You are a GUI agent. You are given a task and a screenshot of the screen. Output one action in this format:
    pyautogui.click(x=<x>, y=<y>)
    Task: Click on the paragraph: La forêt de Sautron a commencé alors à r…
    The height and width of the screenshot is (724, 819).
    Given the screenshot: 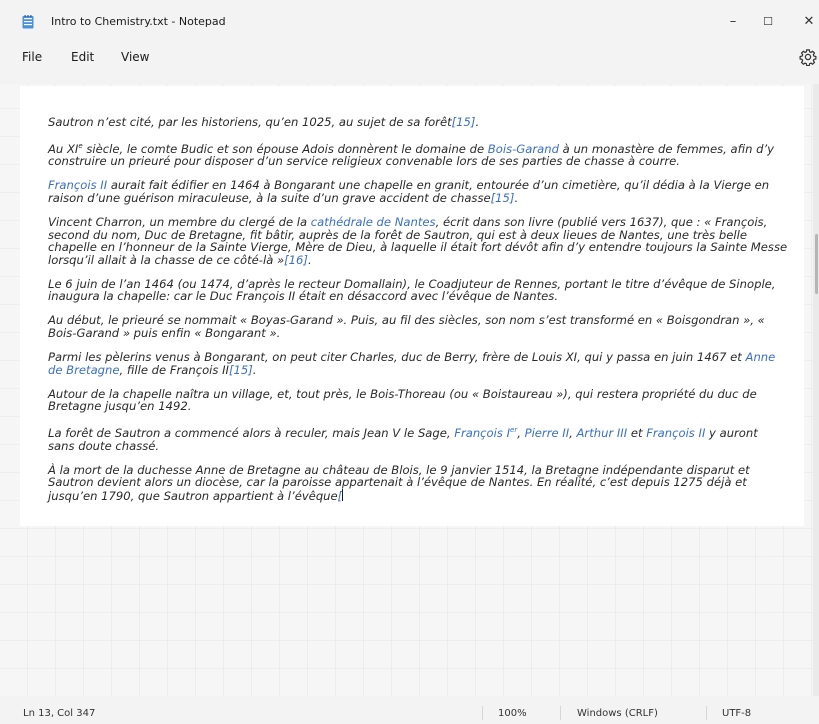 What is the action you would take?
    pyautogui.click(x=403, y=439)
    